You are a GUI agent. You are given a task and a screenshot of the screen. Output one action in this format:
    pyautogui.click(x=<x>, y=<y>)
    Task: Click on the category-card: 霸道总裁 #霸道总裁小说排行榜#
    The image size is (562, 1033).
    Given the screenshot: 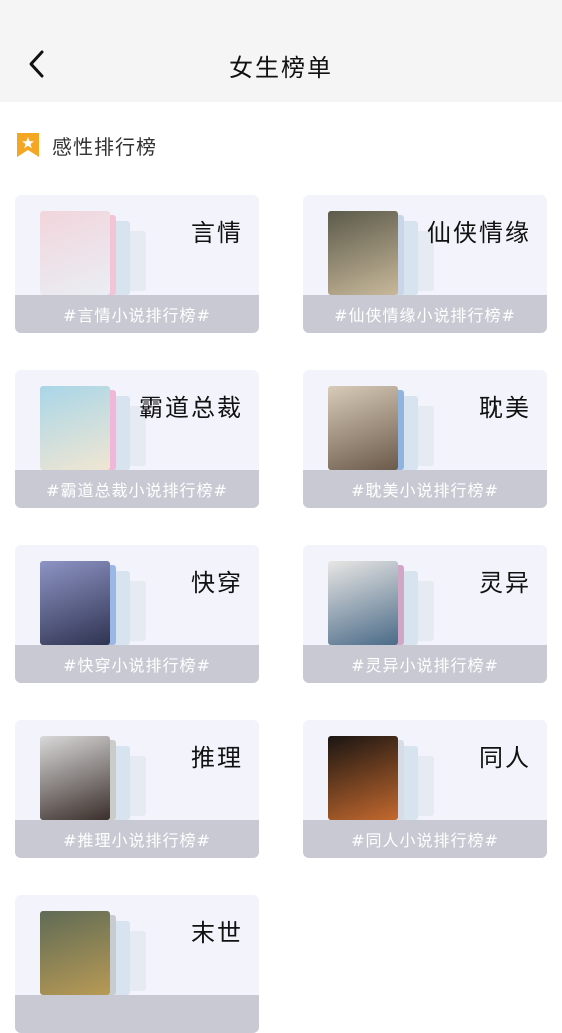 What is the action you would take?
    pyautogui.click(x=137, y=439)
    